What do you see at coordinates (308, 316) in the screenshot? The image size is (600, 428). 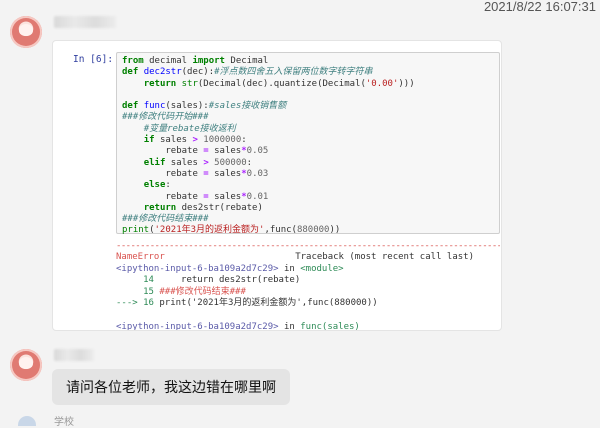 I see `traceback-line-blank` at bounding box center [308, 316].